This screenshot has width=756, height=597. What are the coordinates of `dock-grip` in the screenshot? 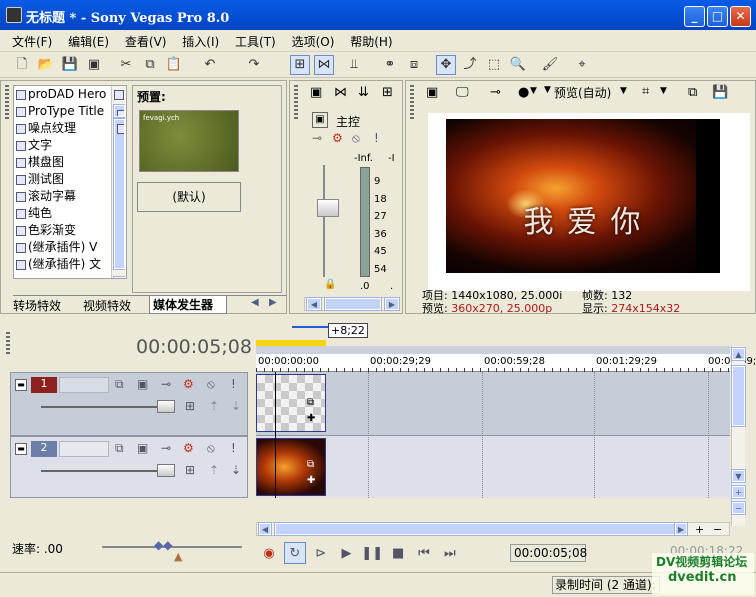 It's located at (7, 103).